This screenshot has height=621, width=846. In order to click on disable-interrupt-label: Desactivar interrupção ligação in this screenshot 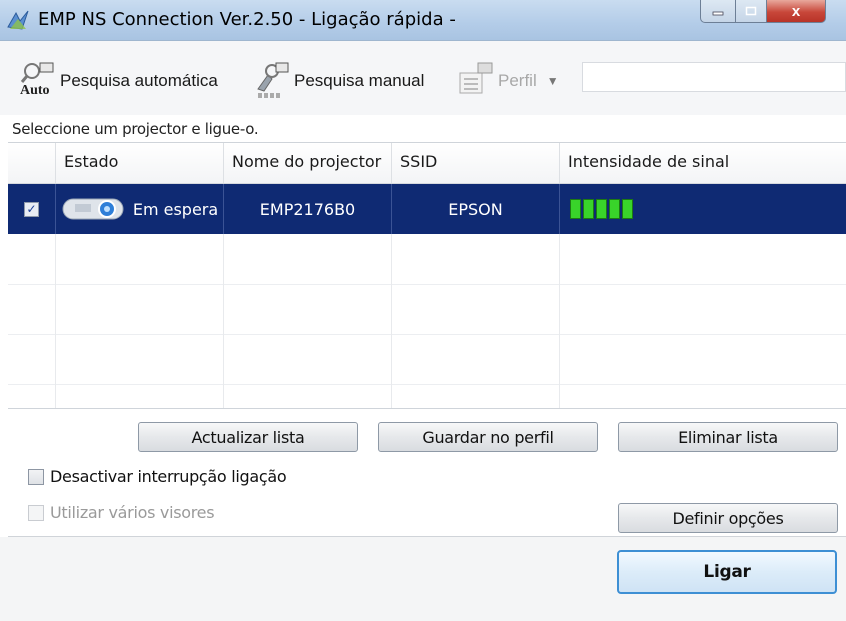, I will do `click(168, 476)`.